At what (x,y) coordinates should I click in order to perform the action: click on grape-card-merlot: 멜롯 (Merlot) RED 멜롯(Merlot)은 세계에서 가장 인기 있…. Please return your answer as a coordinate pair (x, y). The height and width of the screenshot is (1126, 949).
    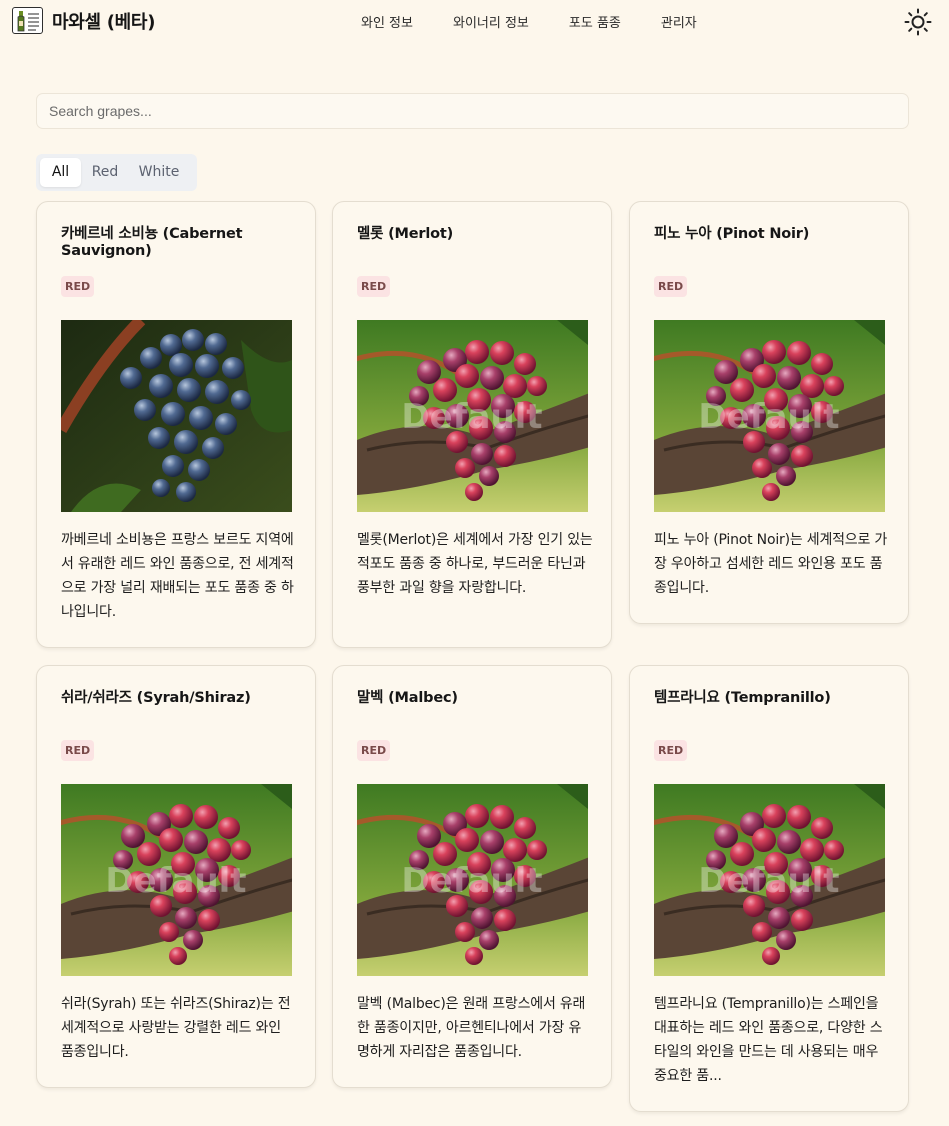
    Looking at the image, I should click on (472, 424).